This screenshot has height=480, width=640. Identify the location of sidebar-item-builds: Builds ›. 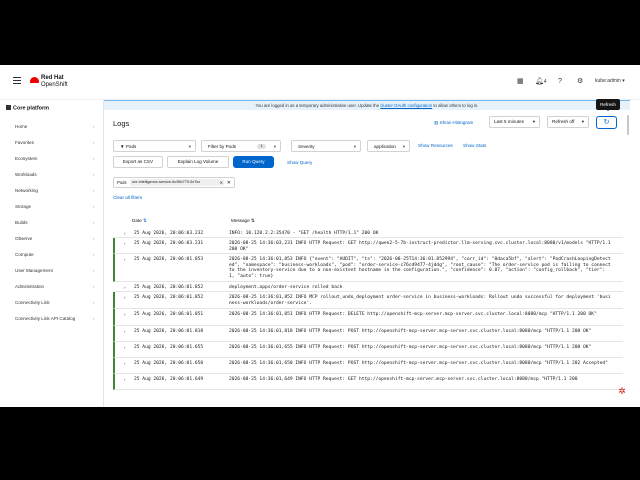
(57, 222).